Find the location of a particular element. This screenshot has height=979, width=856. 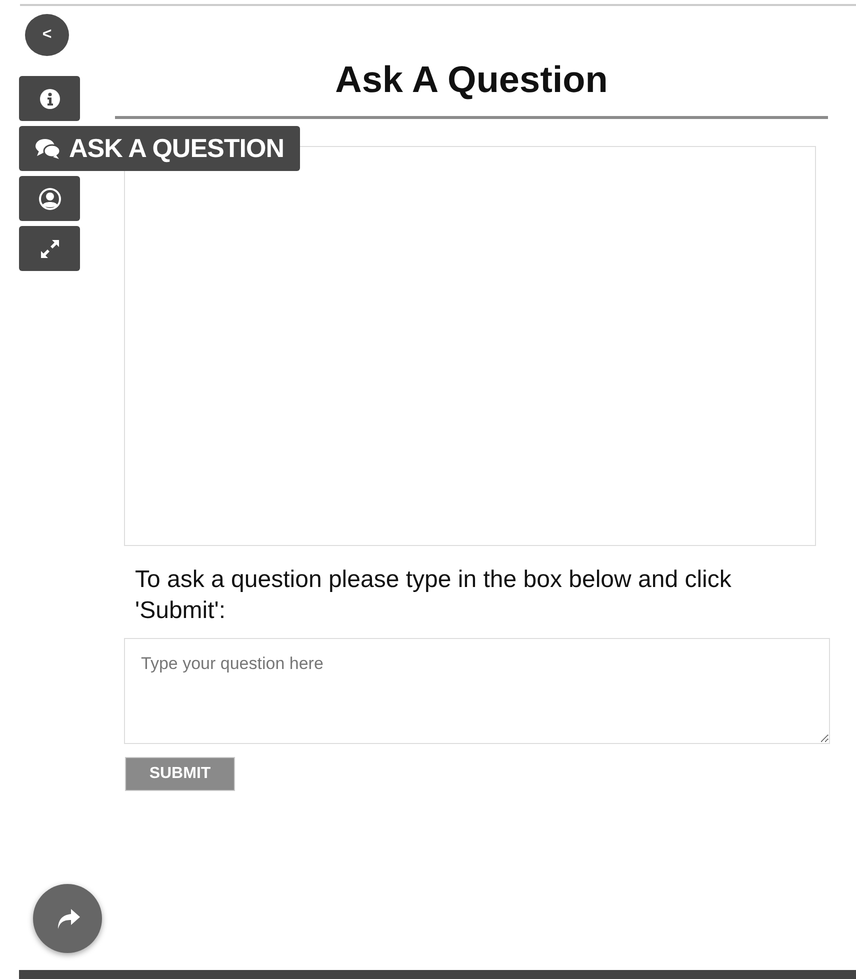

page-title: Ask A Question is located at coordinates (471, 80).